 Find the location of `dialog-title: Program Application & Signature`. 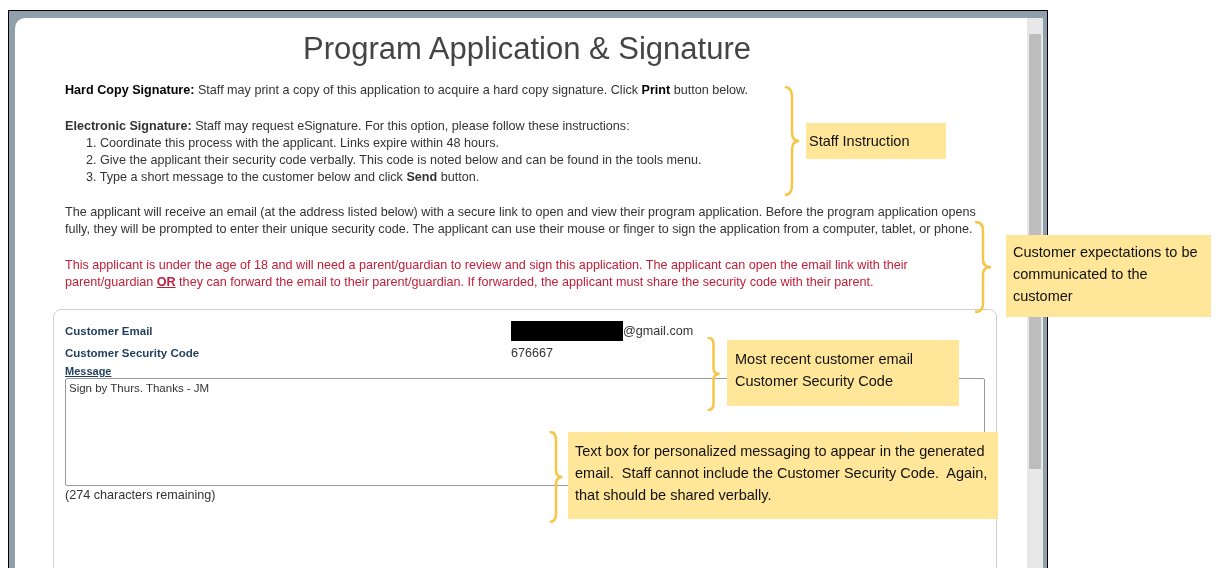

dialog-title: Program Application & Signature is located at coordinates (526, 49).